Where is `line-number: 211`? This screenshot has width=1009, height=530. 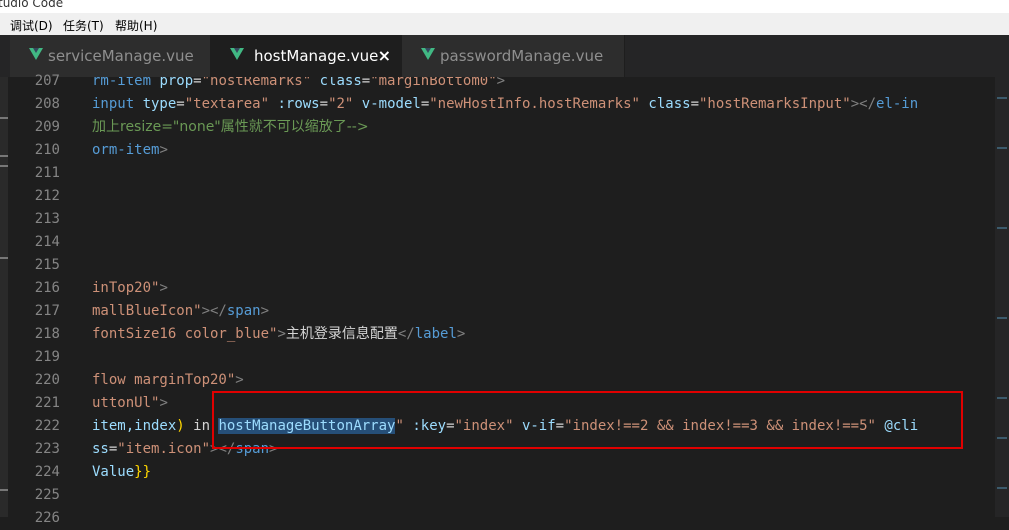 line-number: 211 is located at coordinates (47, 173).